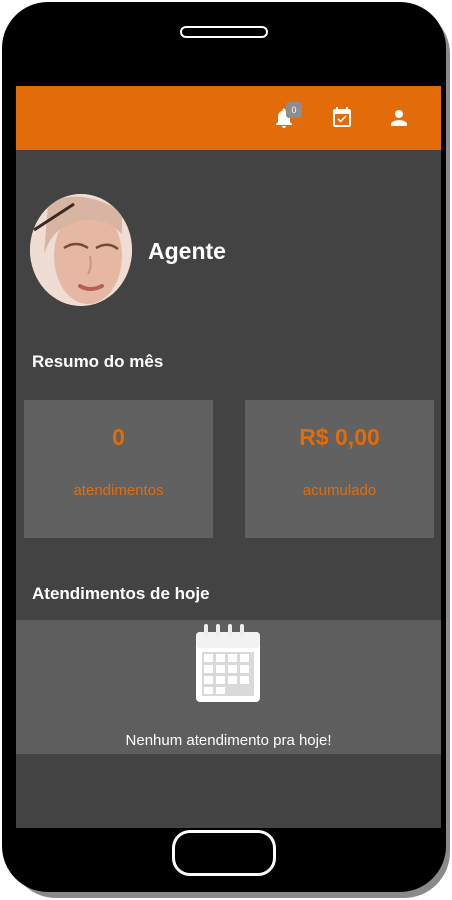  What do you see at coordinates (339, 469) in the screenshot?
I see `accumulated-card: R$ 0,00 acumulado` at bounding box center [339, 469].